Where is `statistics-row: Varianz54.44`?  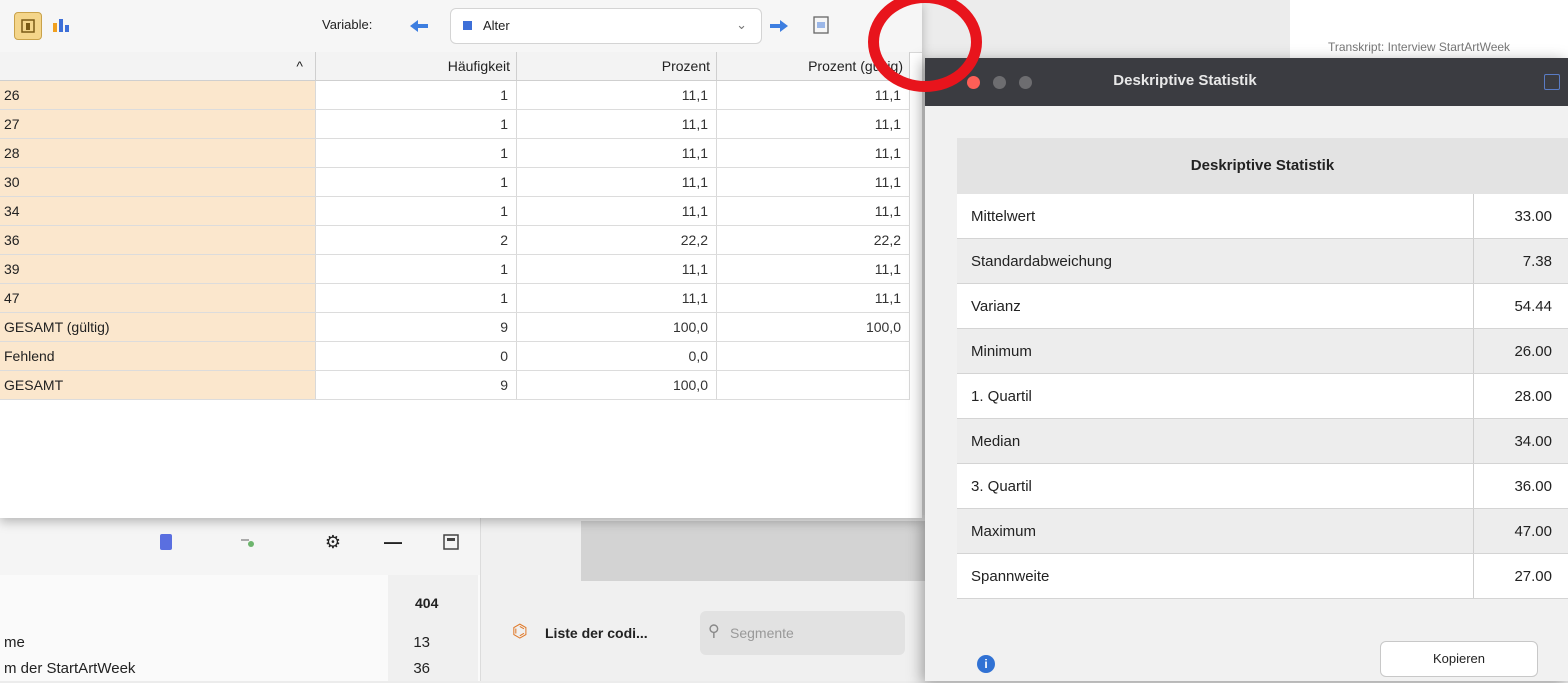 statistics-row: Varianz54.44 is located at coordinates (1262, 306).